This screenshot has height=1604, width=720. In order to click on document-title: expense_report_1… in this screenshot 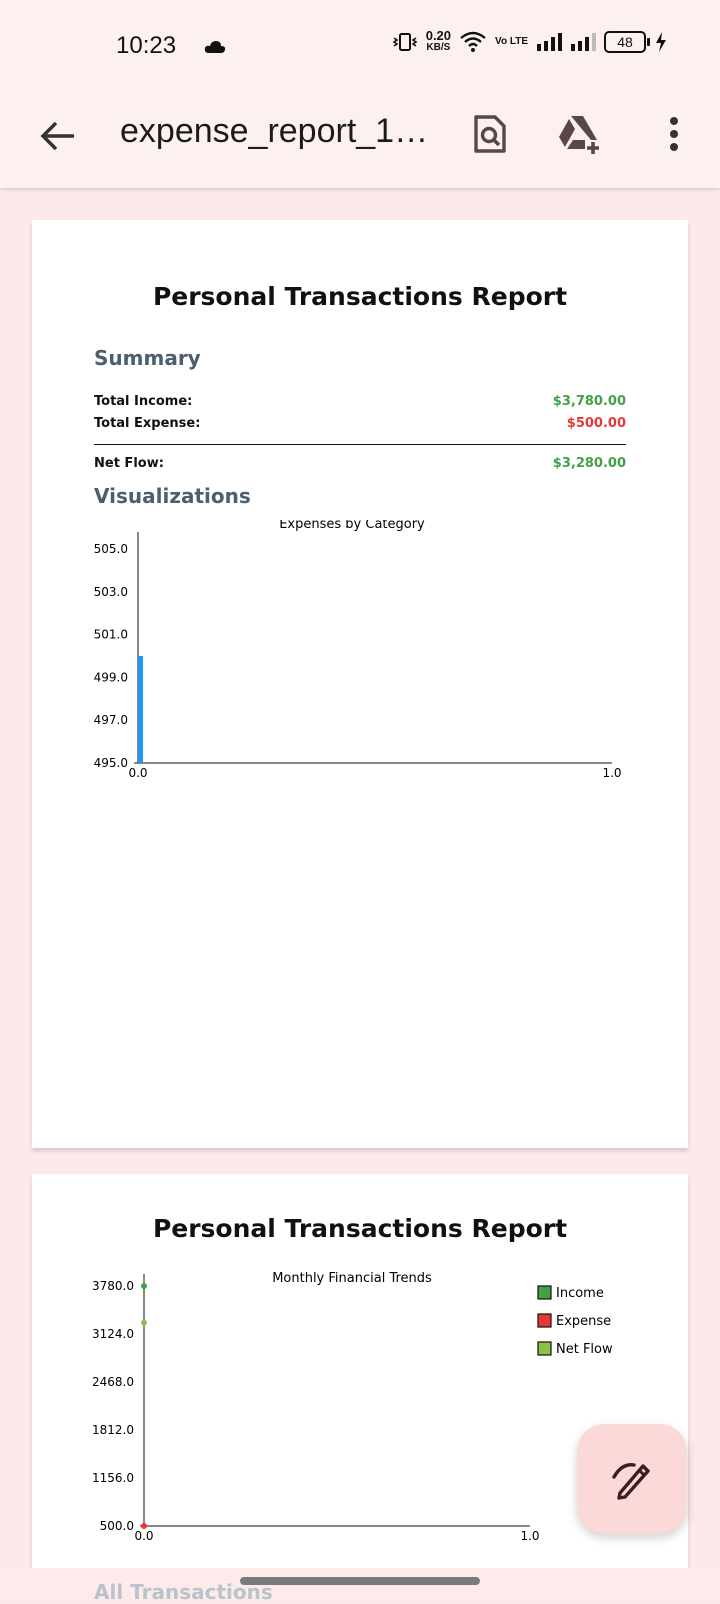, I will do `click(274, 131)`.